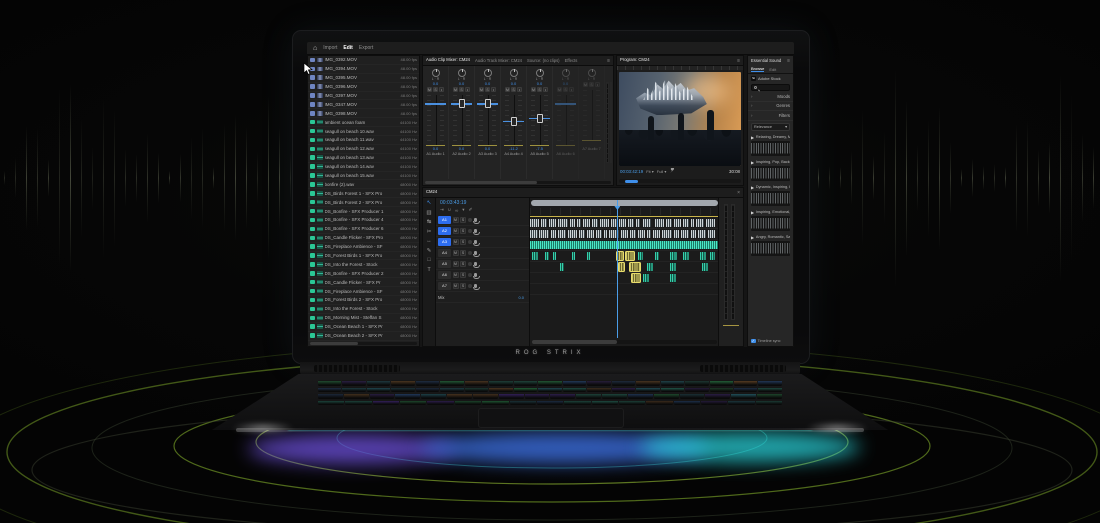 The image size is (1100, 523). I want to click on close-icon: ×, so click(738, 193).